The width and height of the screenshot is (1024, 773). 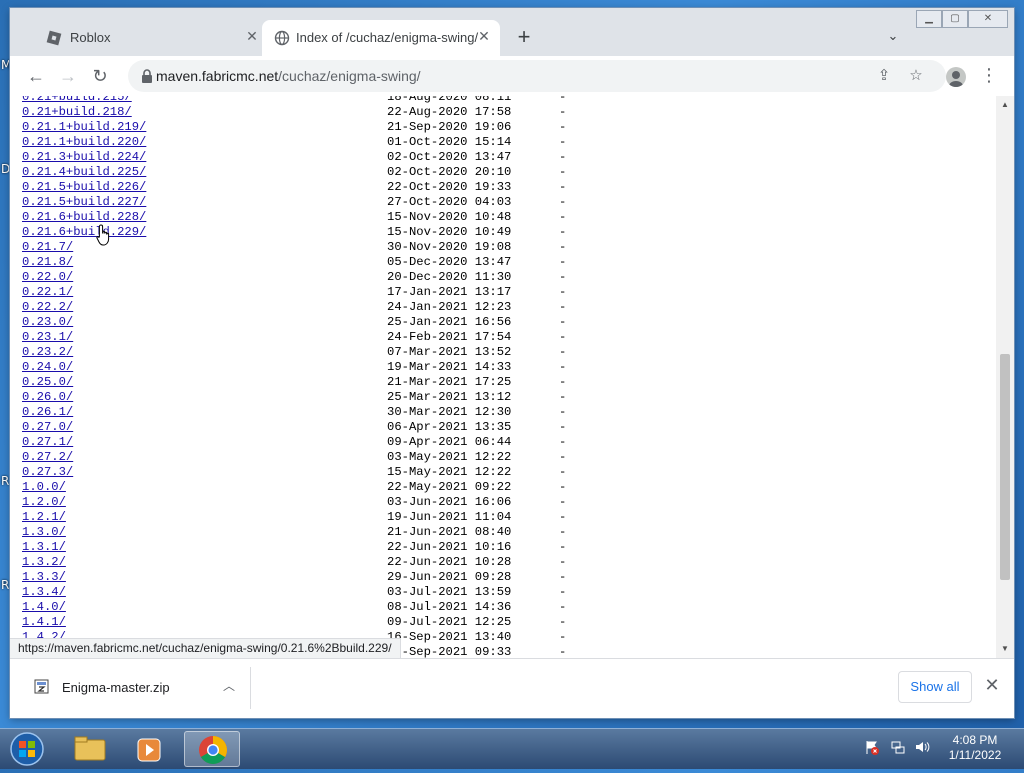 I want to click on directory-link: 0.23.0/, so click(x=47, y=322).